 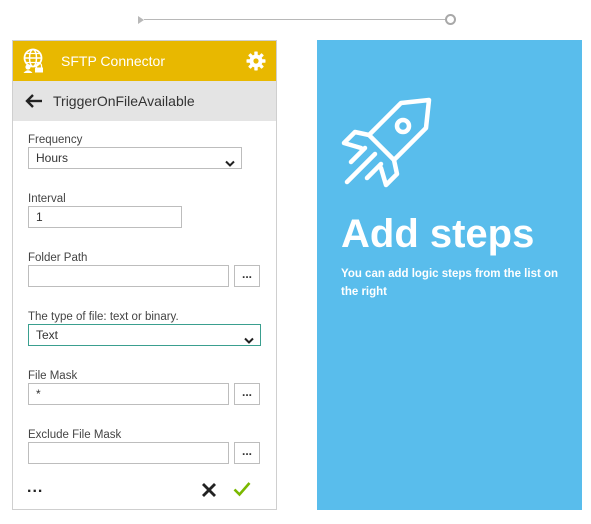 I want to click on frequency-value: Hours, so click(x=52, y=158).